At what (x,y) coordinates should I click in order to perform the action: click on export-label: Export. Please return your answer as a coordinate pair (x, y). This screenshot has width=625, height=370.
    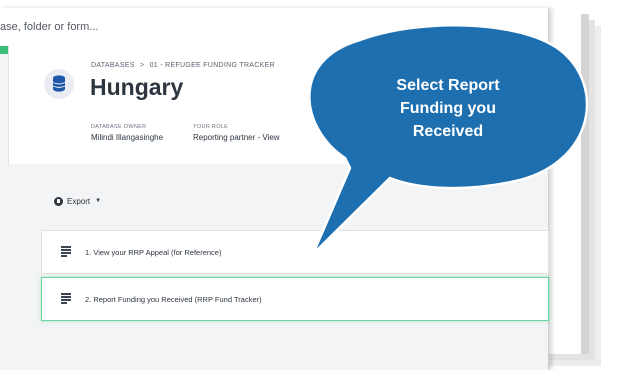
    Looking at the image, I should click on (79, 201).